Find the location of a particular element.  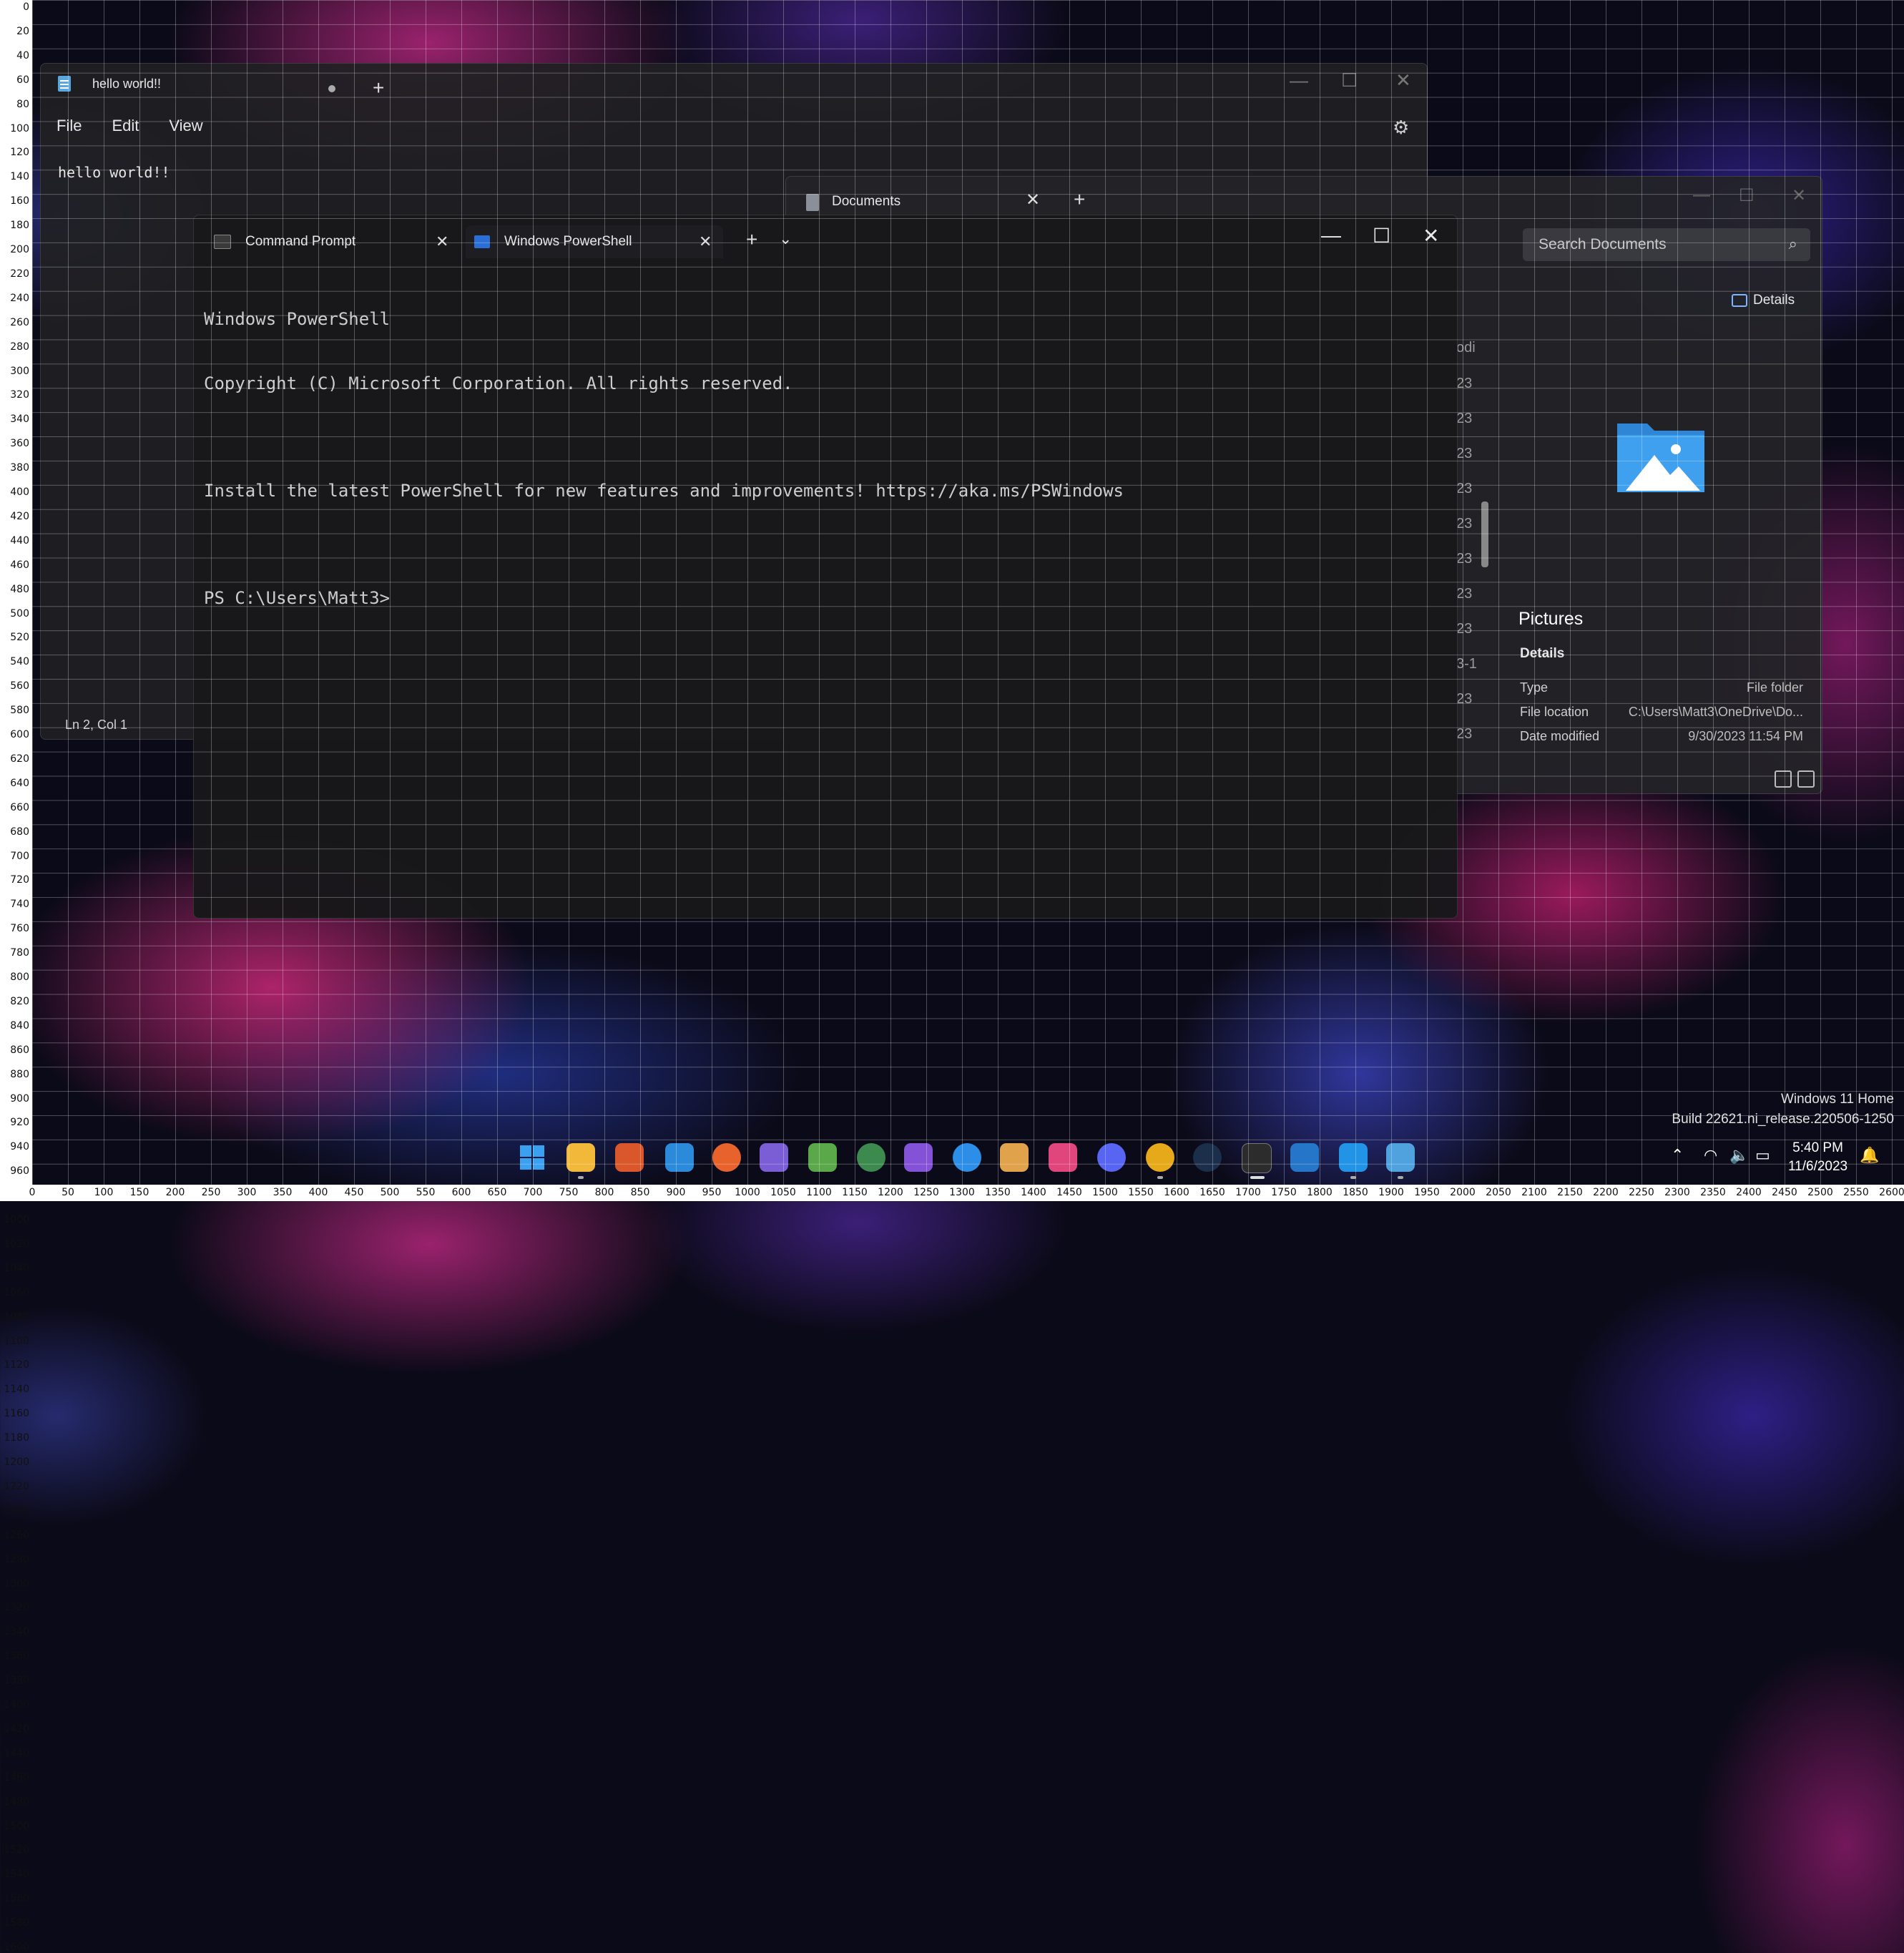

green-app-icon is located at coordinates (871, 1158).